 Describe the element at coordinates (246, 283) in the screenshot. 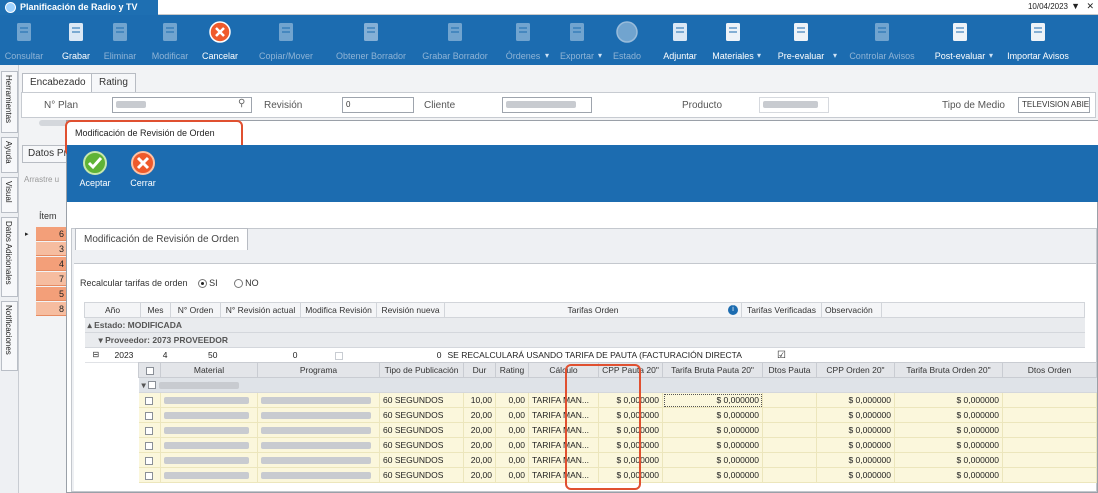

I see `radio-no: NO` at that location.